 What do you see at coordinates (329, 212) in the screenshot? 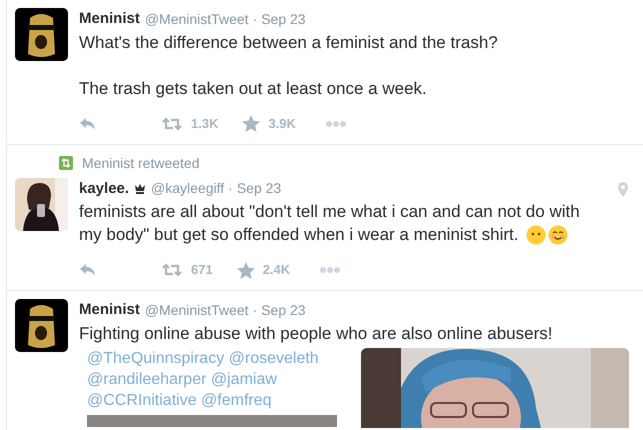
I see `tweet-text: feminists are all about "don't tell me what i can and can not do with` at bounding box center [329, 212].